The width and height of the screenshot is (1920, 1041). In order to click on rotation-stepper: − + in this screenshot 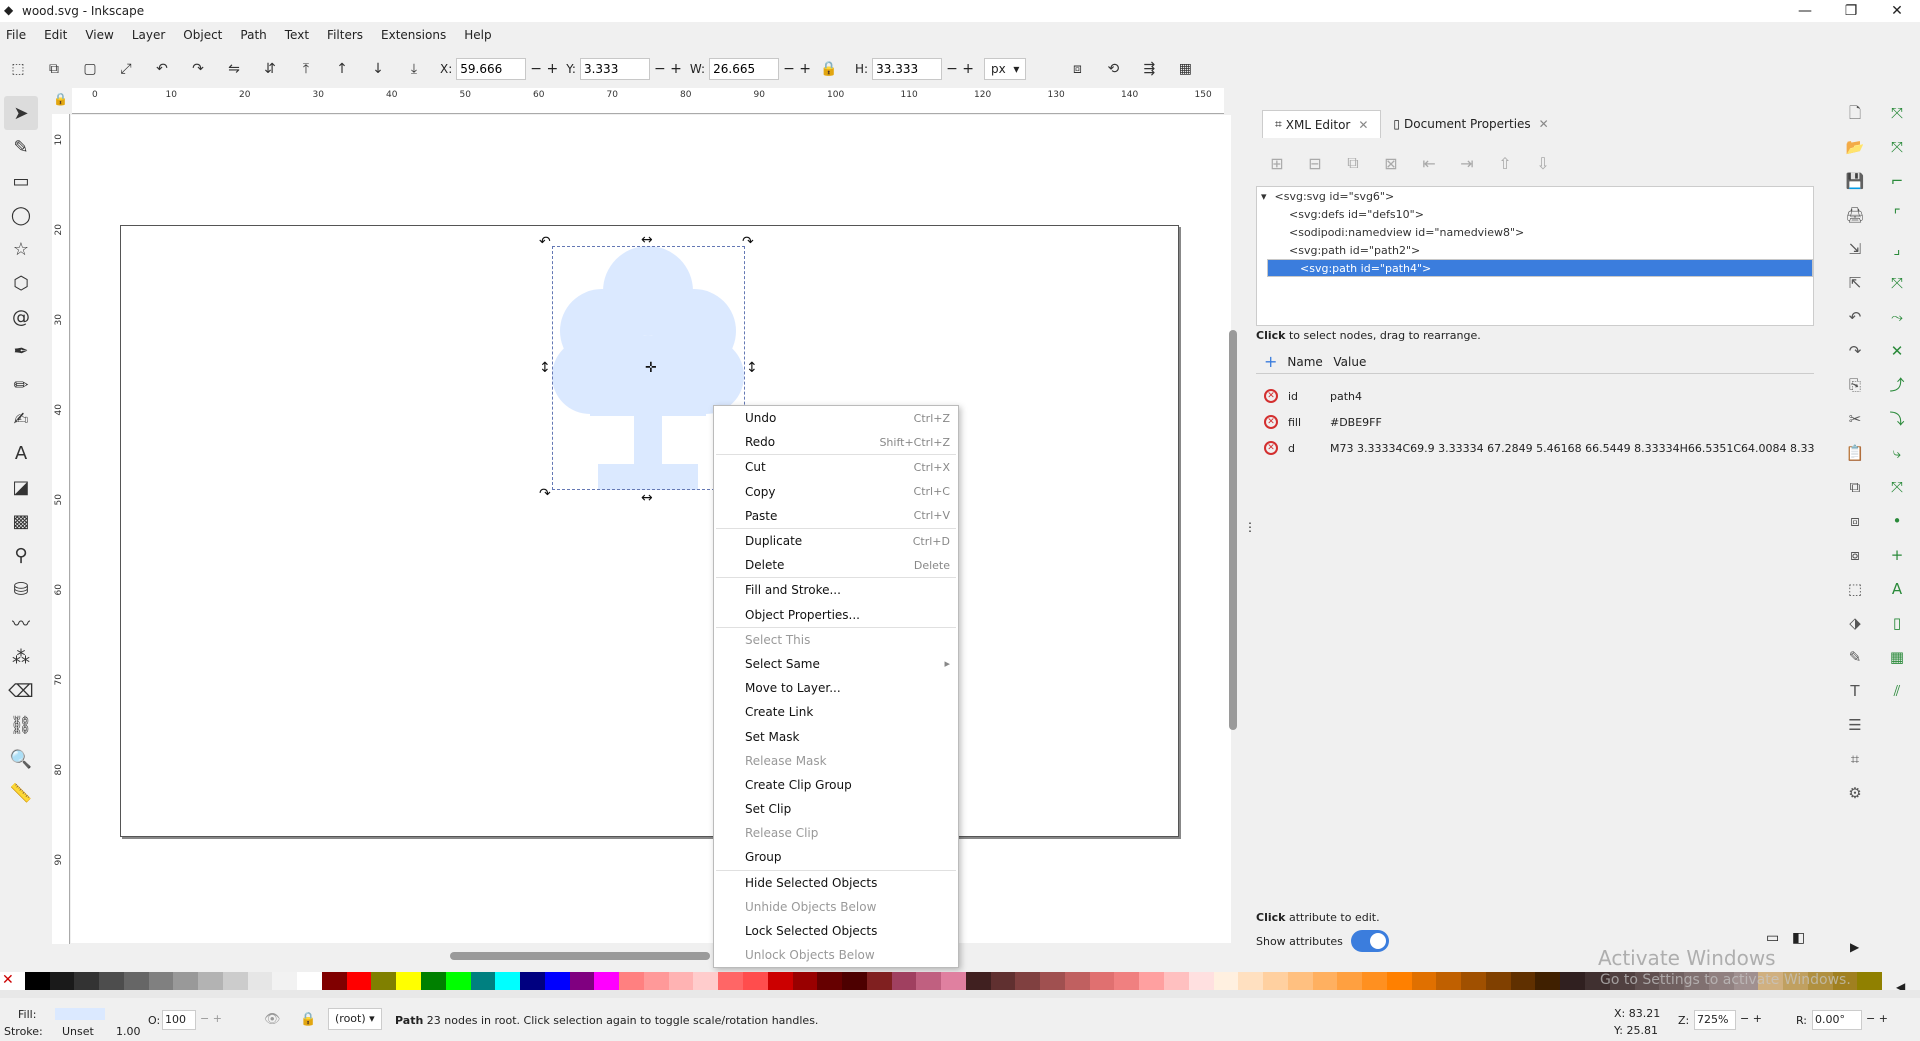, I will do `click(1877, 1018)`.